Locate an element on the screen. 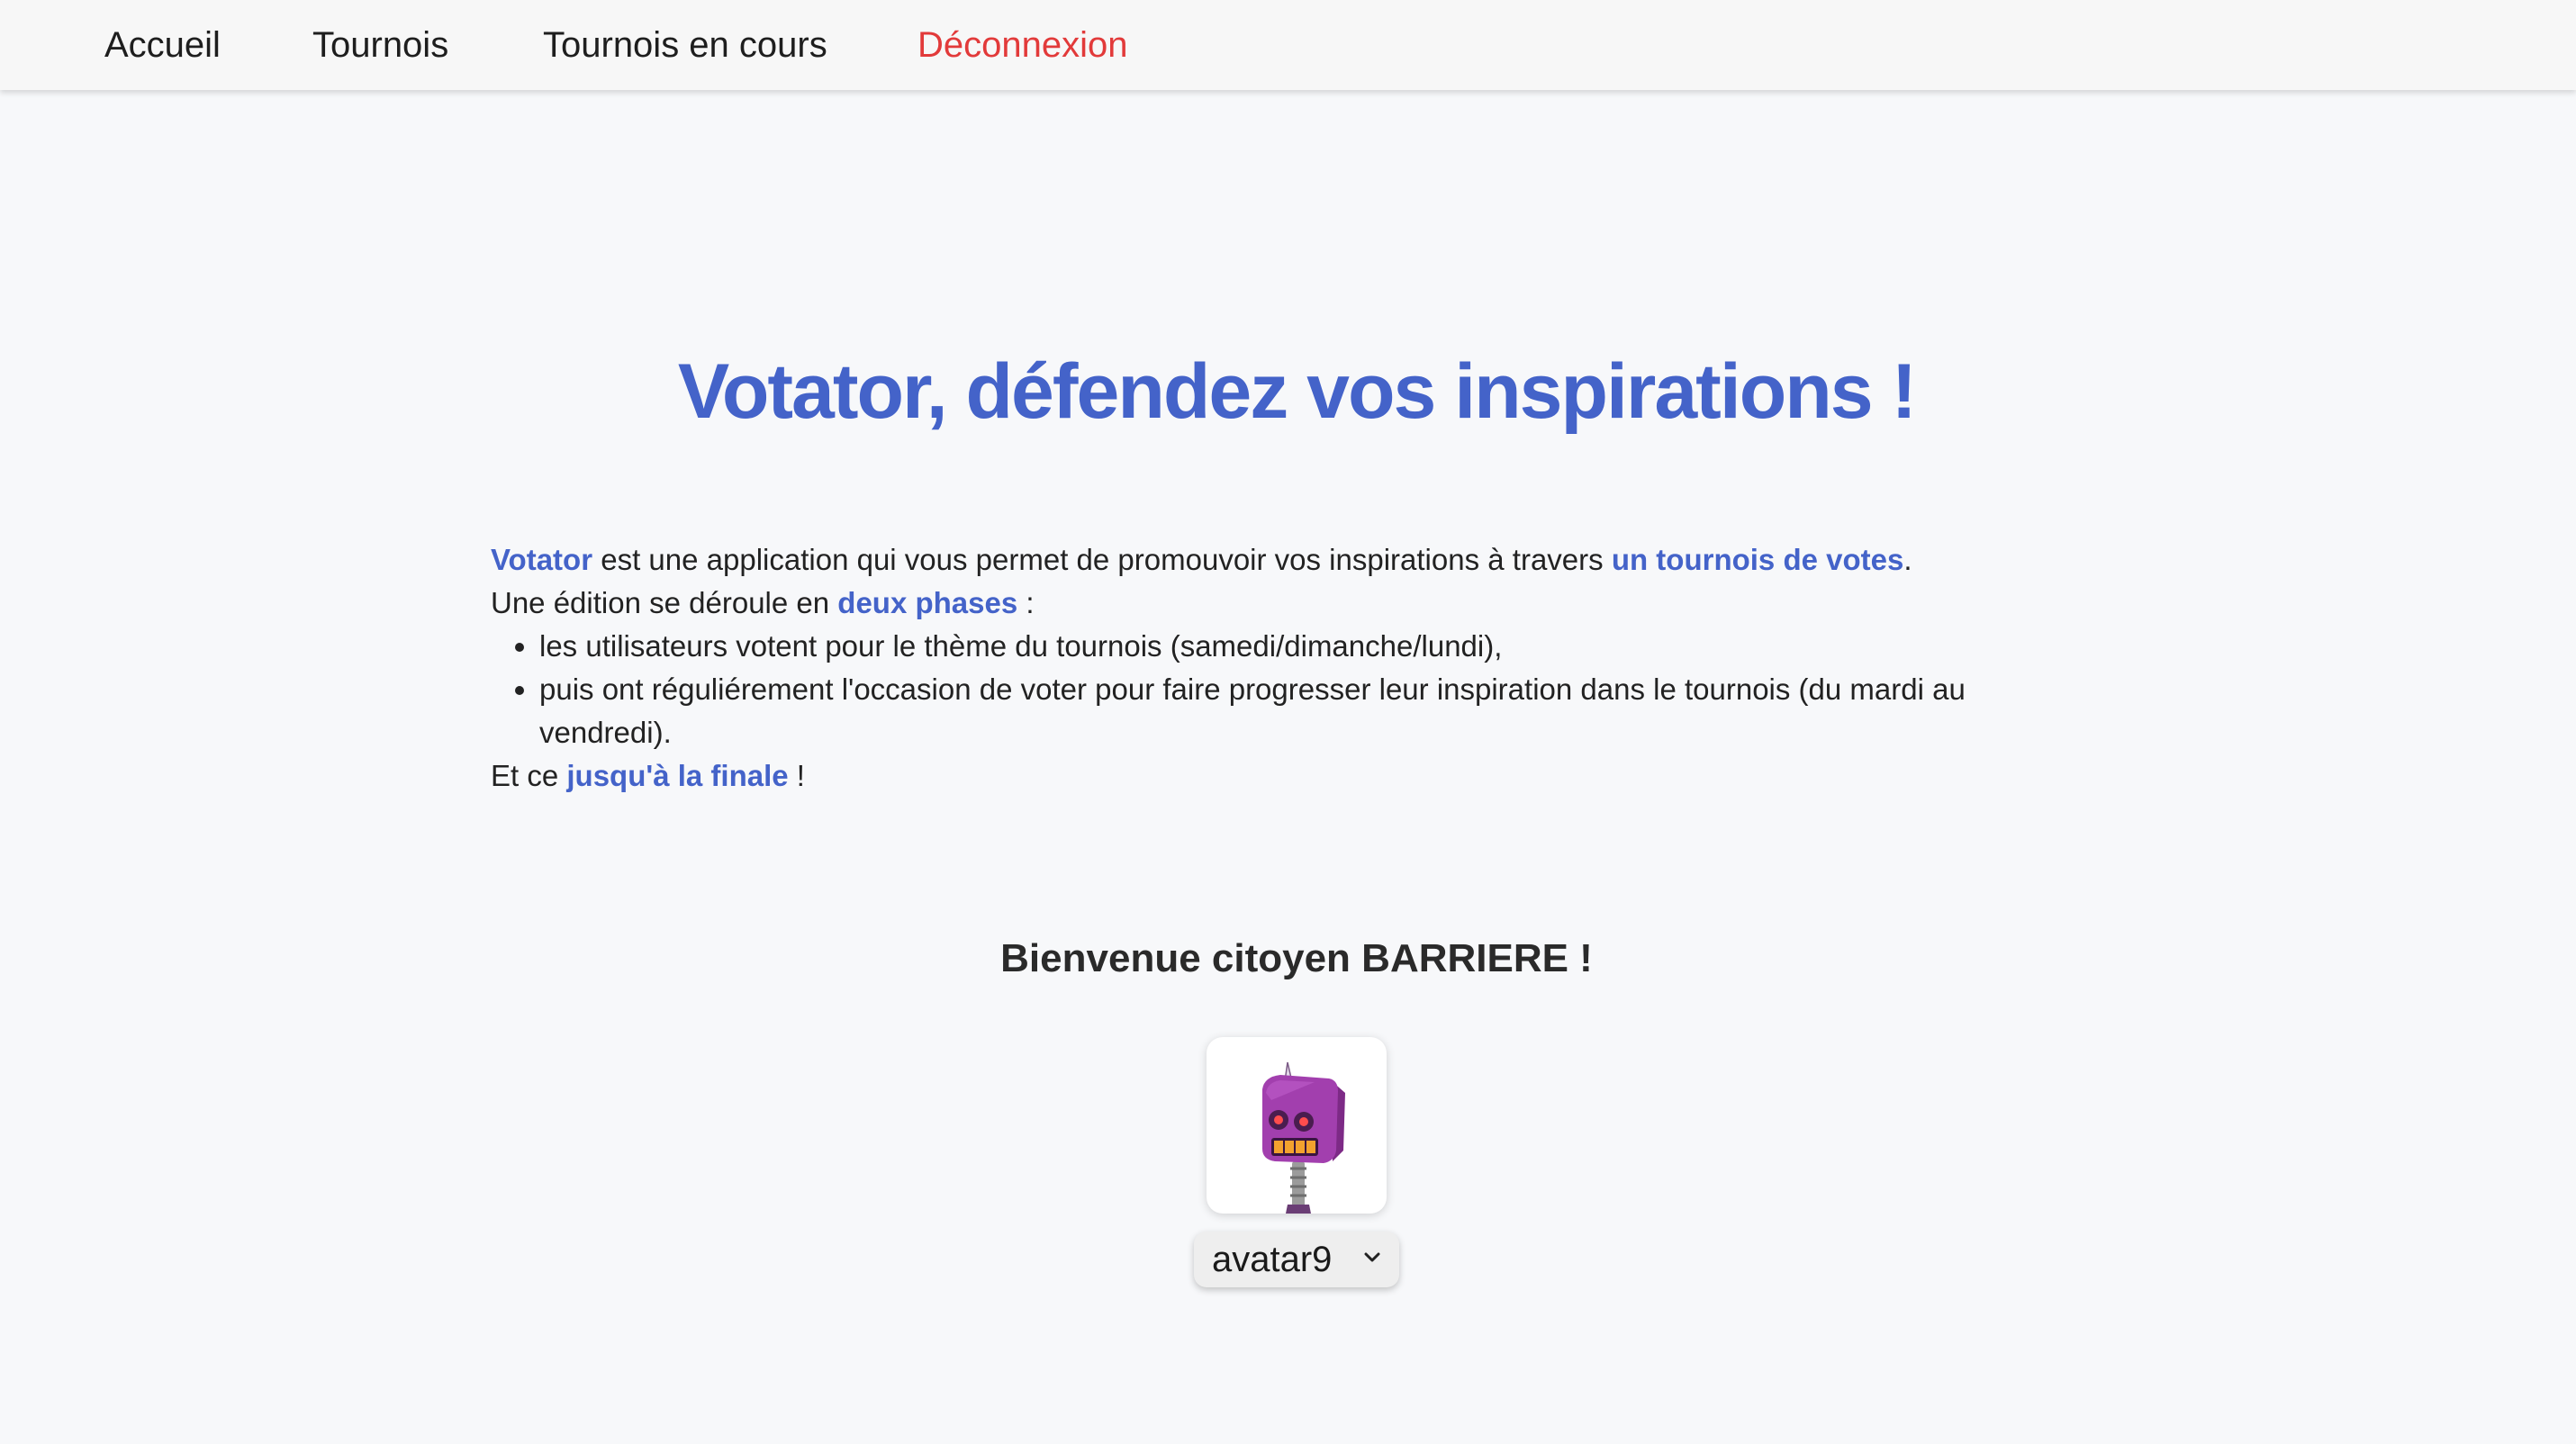 The height and width of the screenshot is (1444, 2576). page-title: Votator, défendez vos inspirations ! is located at coordinates (1297, 391).